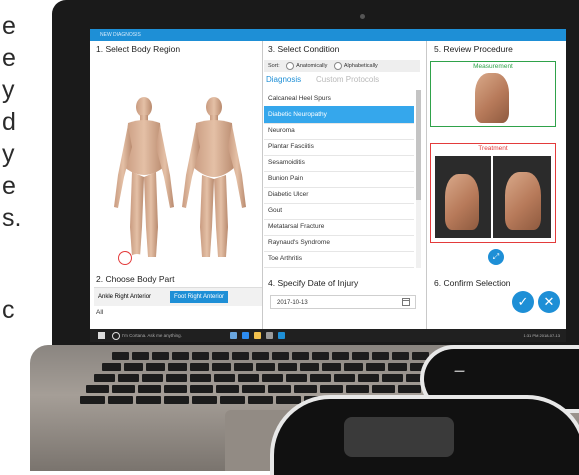 Image resolution: width=579 pixels, height=475 pixels. Describe the element at coordinates (313, 283) in the screenshot. I see `panel-title-date: 4. Specify Date of Injury` at that location.